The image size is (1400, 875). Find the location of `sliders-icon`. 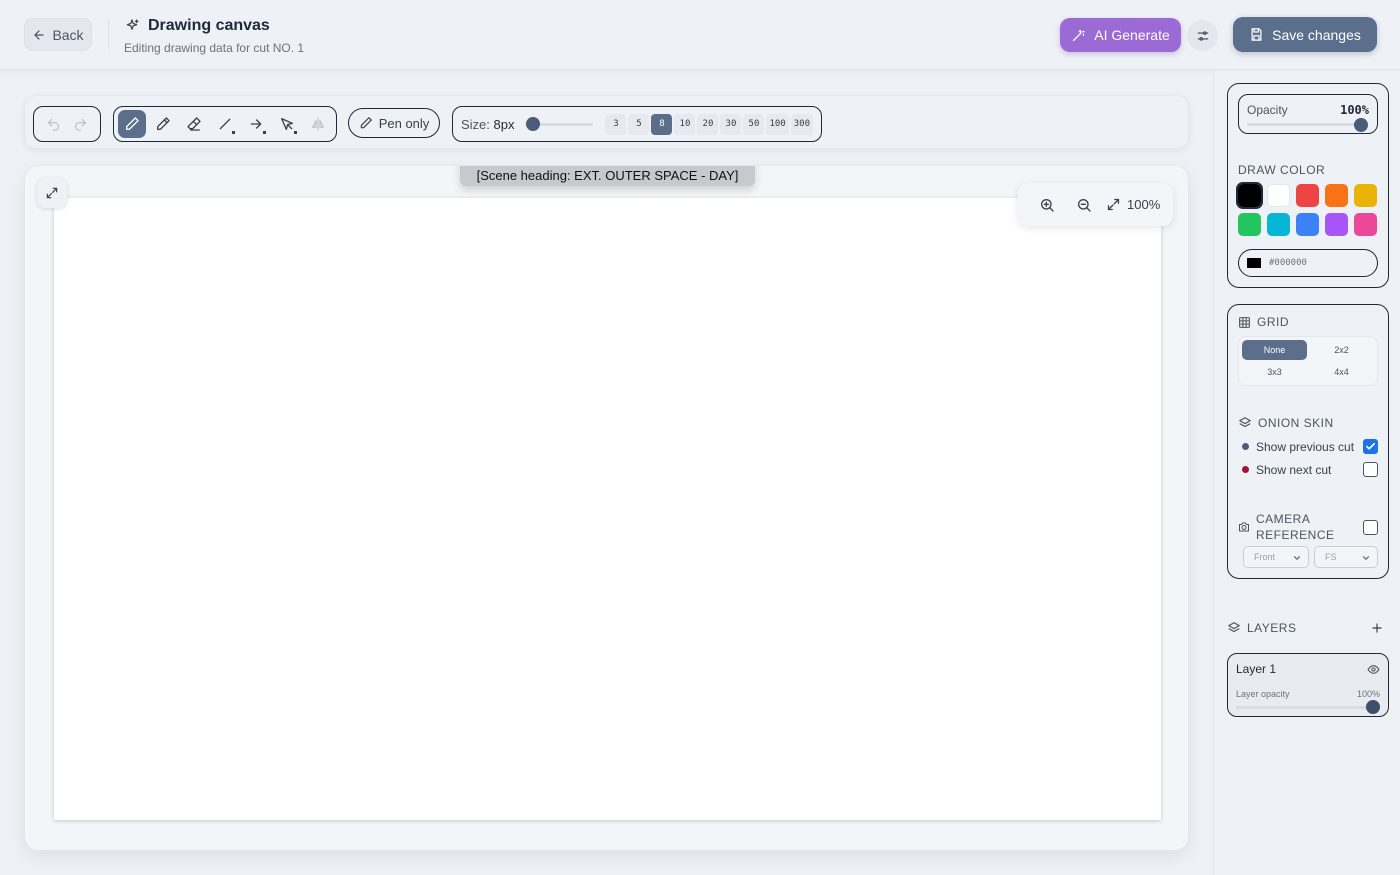

sliders-icon is located at coordinates (1203, 36).